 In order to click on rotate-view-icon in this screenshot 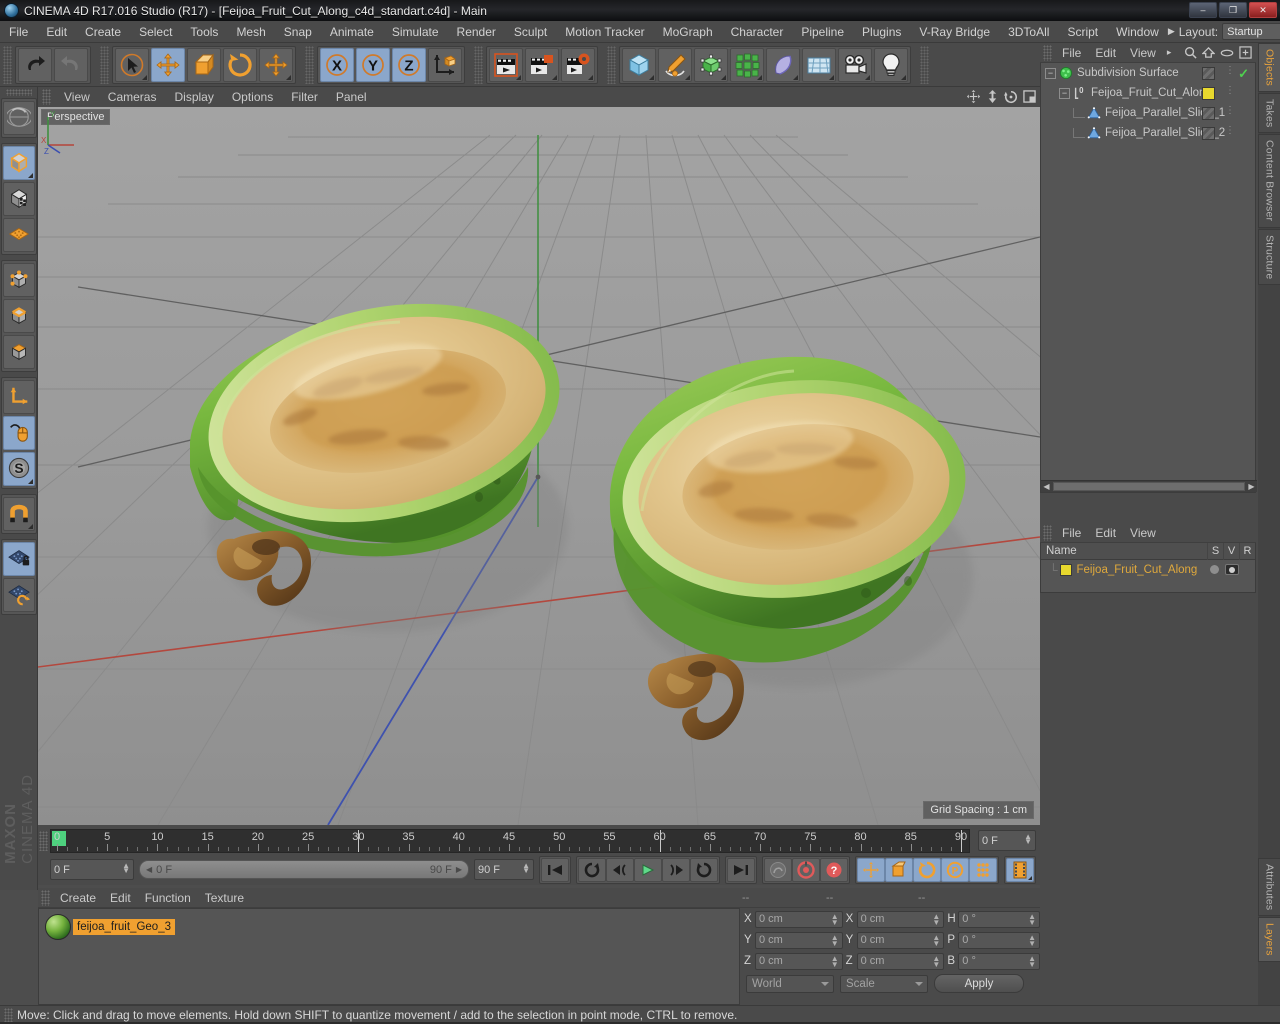, I will do `click(1011, 97)`.